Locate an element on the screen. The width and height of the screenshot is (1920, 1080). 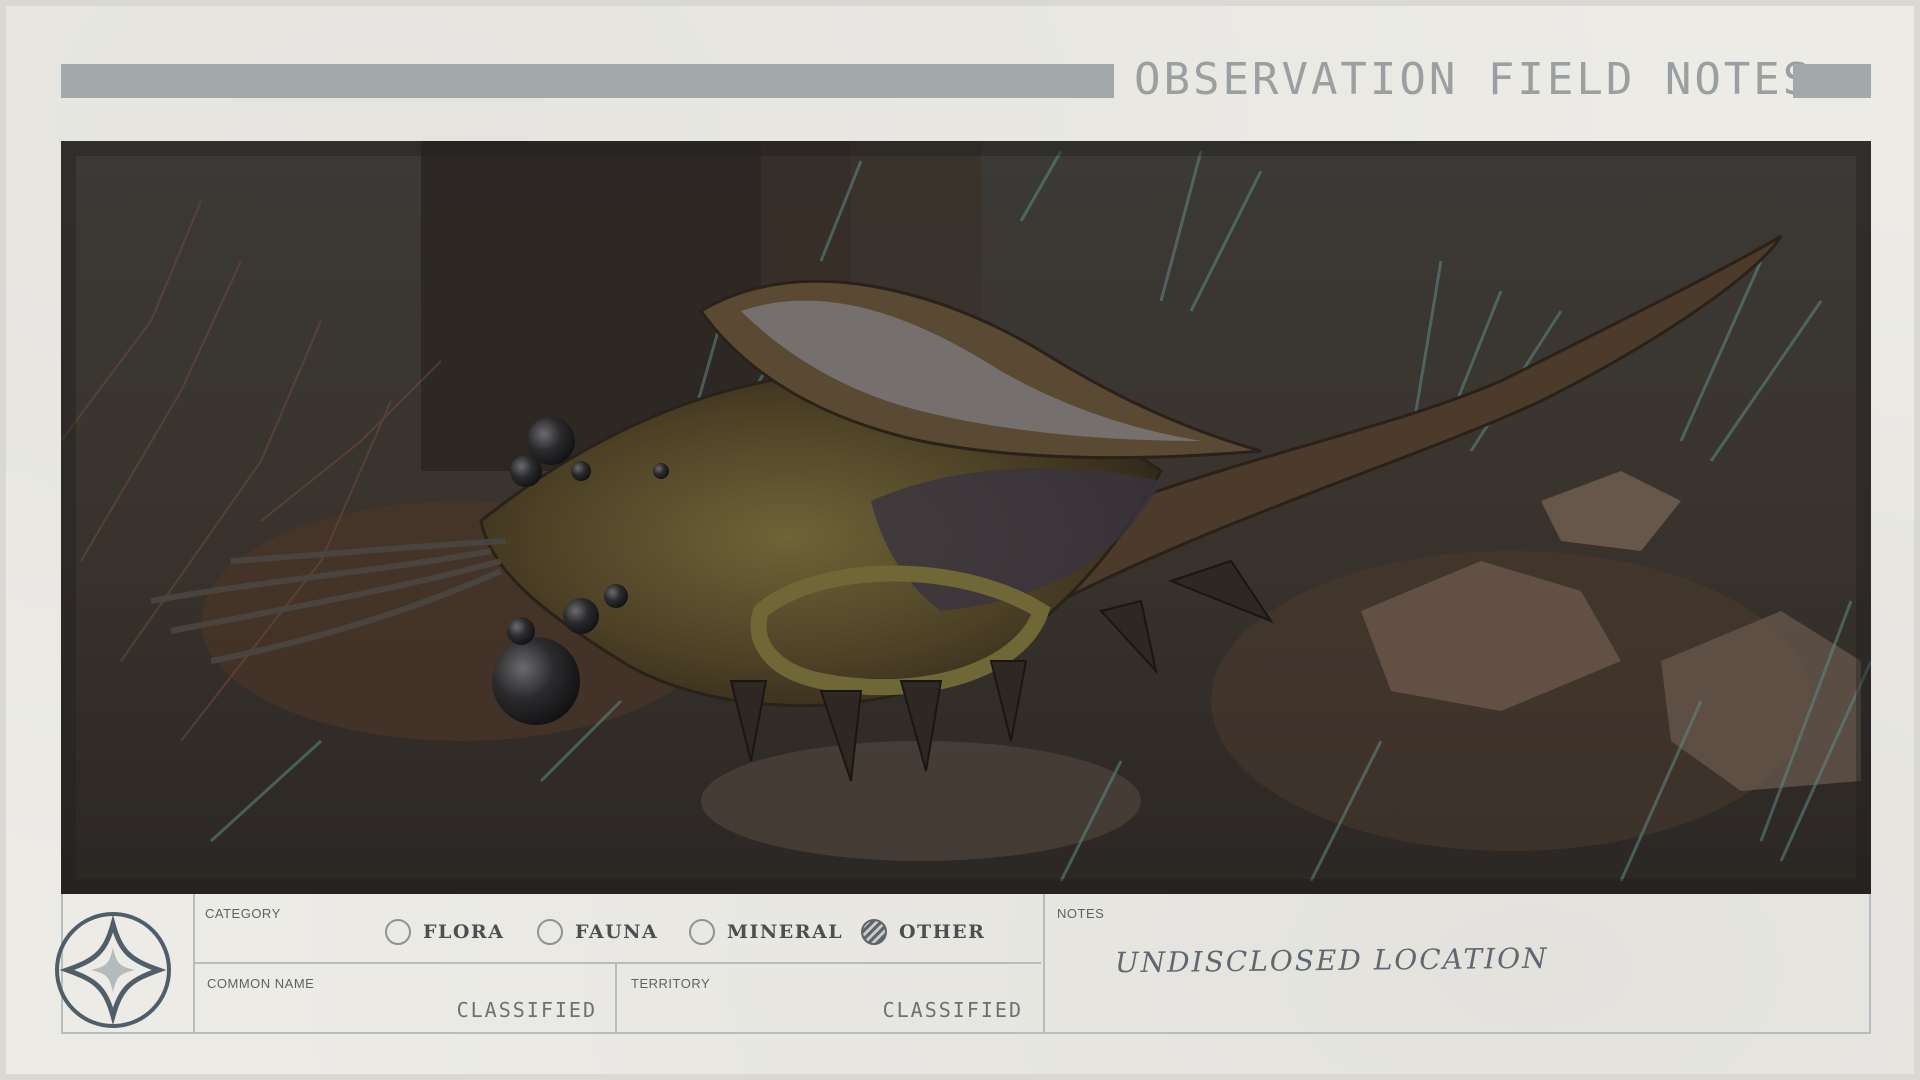
logo-cell is located at coordinates (125, 963).